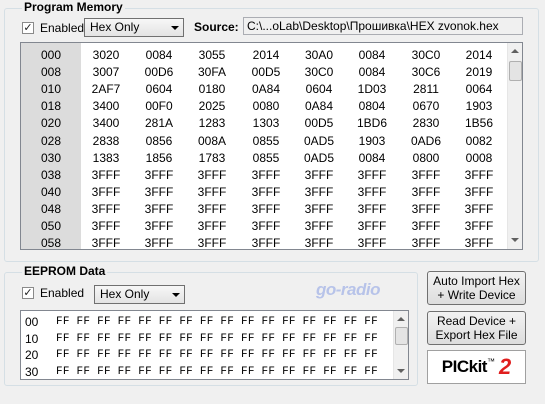  What do you see at coordinates (476, 288) in the screenshot?
I see `auto-import-write-button: Auto Import Hex + Write Device` at bounding box center [476, 288].